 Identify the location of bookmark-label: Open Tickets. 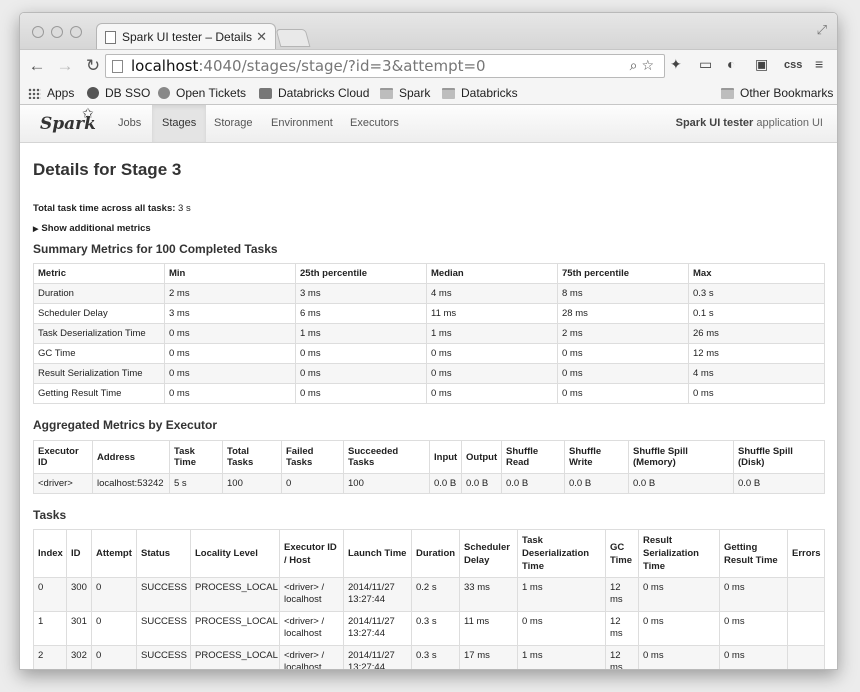
(211, 93).